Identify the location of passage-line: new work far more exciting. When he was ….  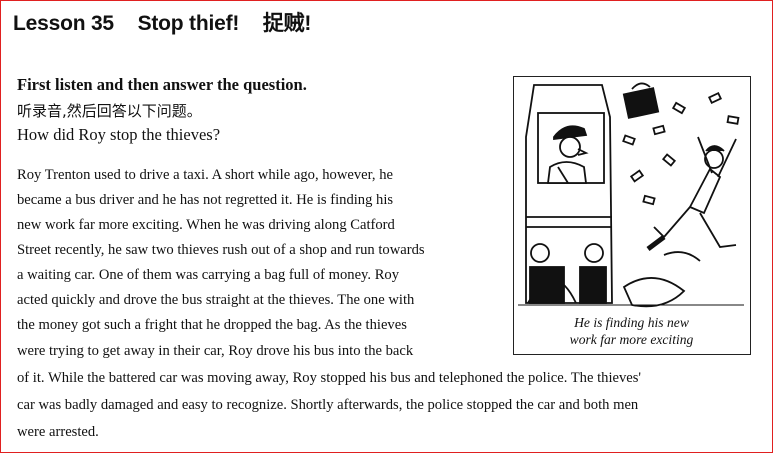
(206, 225).